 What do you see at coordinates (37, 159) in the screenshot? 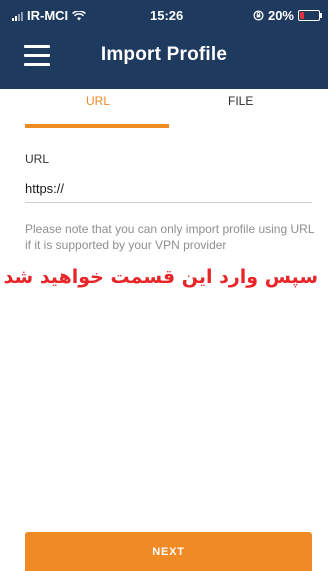
I see `url-field-label: URL` at bounding box center [37, 159].